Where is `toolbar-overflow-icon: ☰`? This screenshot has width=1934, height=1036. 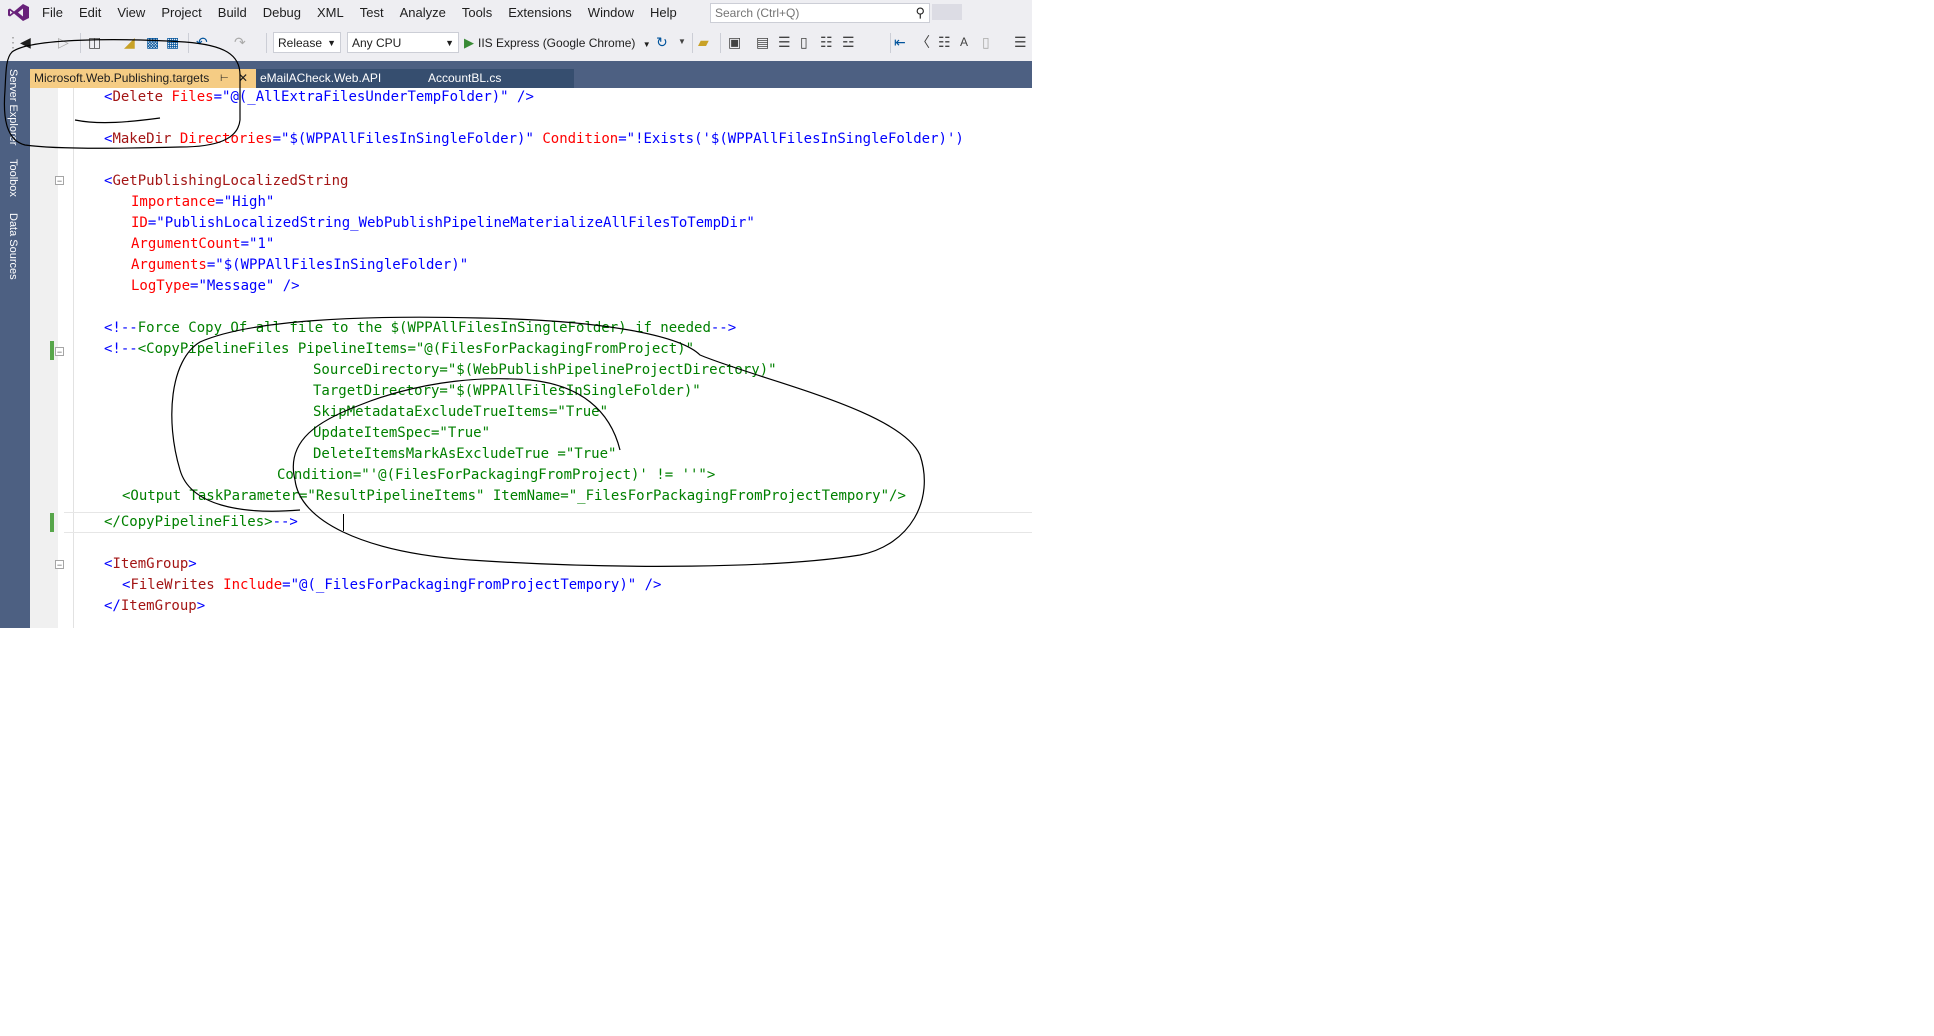 toolbar-overflow-icon: ☰ is located at coordinates (1020, 42).